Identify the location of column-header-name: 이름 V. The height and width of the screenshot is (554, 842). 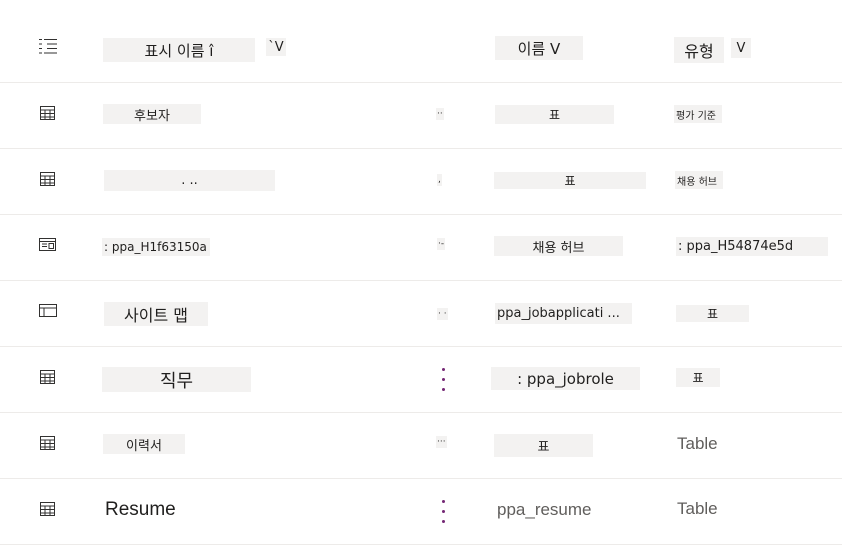
(539, 48).